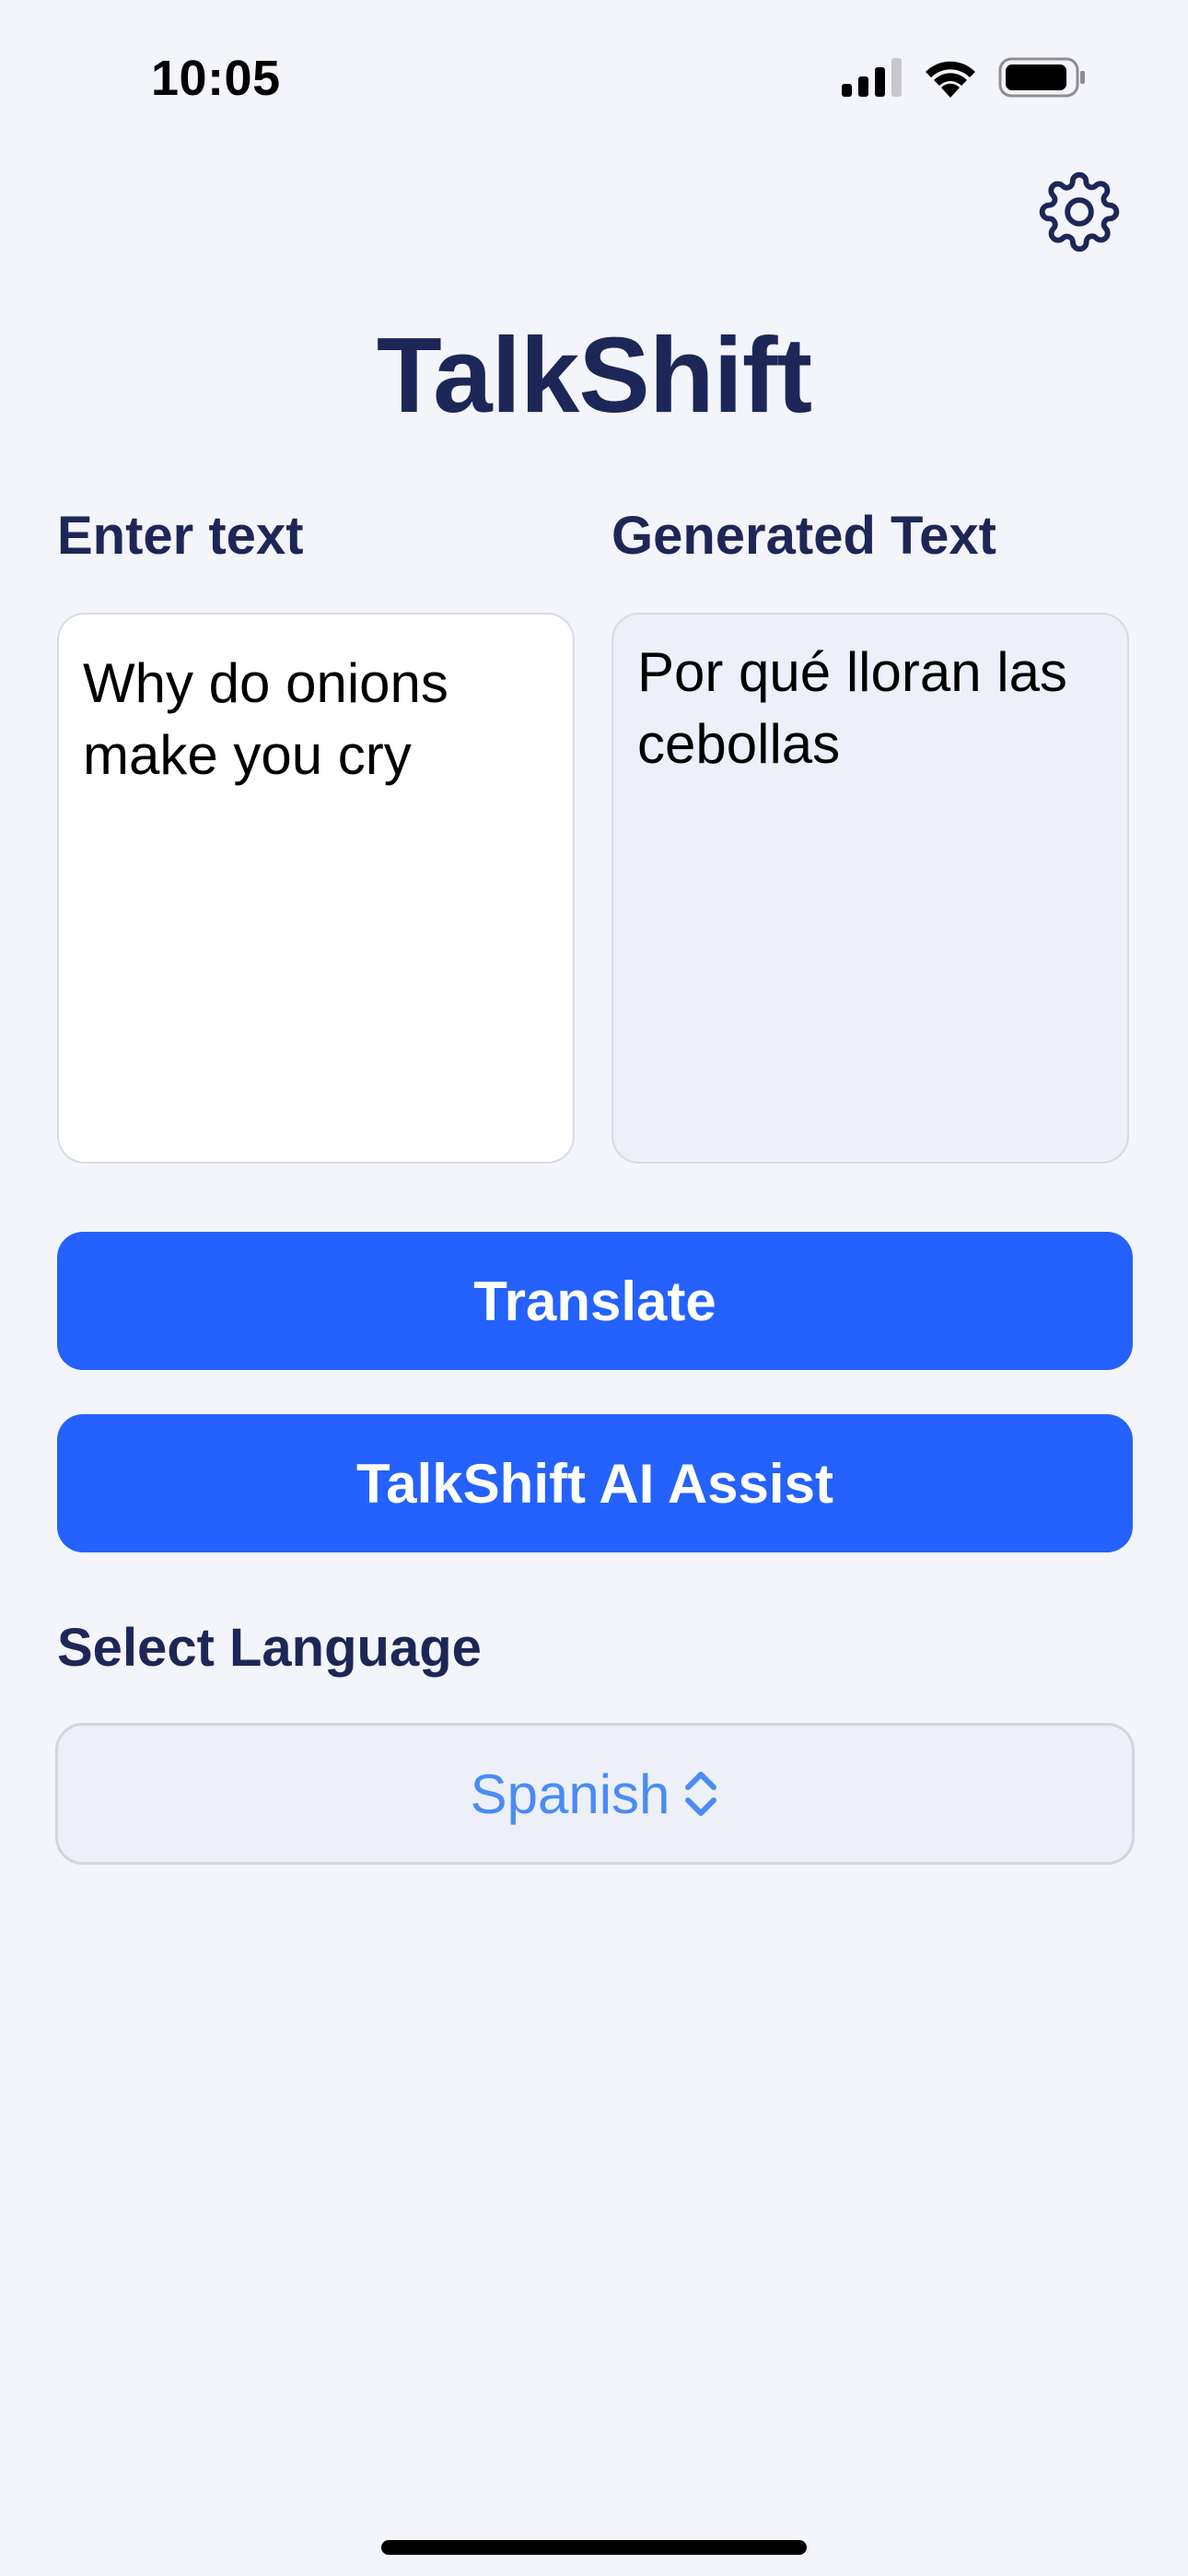 The width and height of the screenshot is (1188, 2576). What do you see at coordinates (595, 1301) in the screenshot?
I see `translate-button: Translate` at bounding box center [595, 1301].